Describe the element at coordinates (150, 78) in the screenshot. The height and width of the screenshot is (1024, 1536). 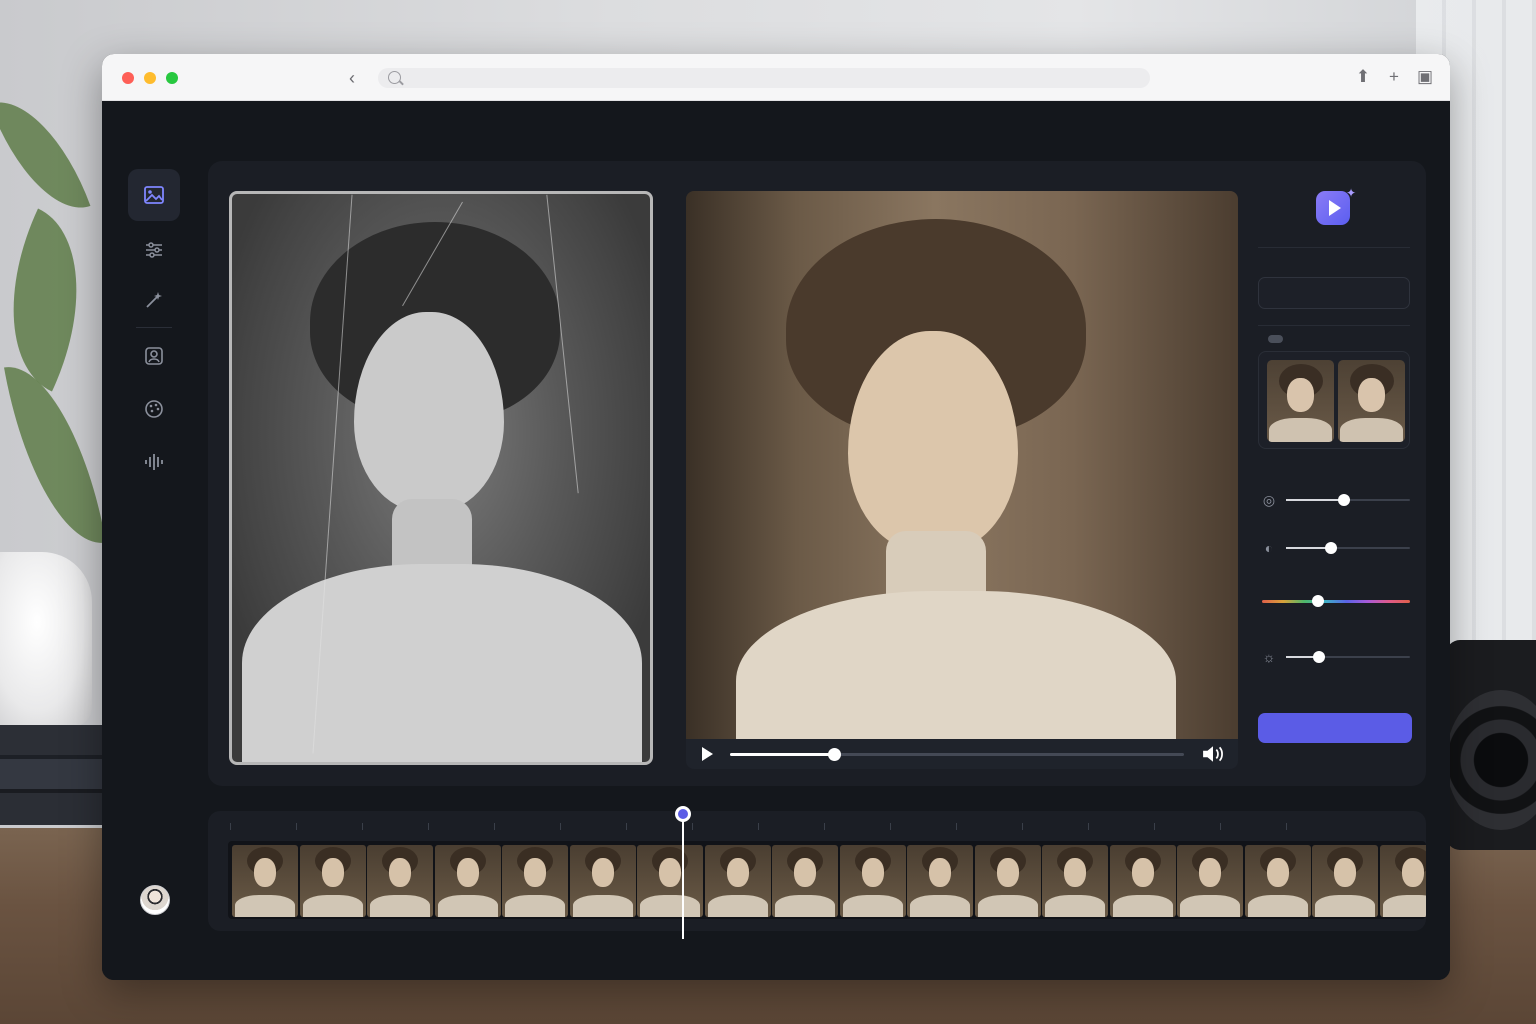
I see `minimize-window-button` at that location.